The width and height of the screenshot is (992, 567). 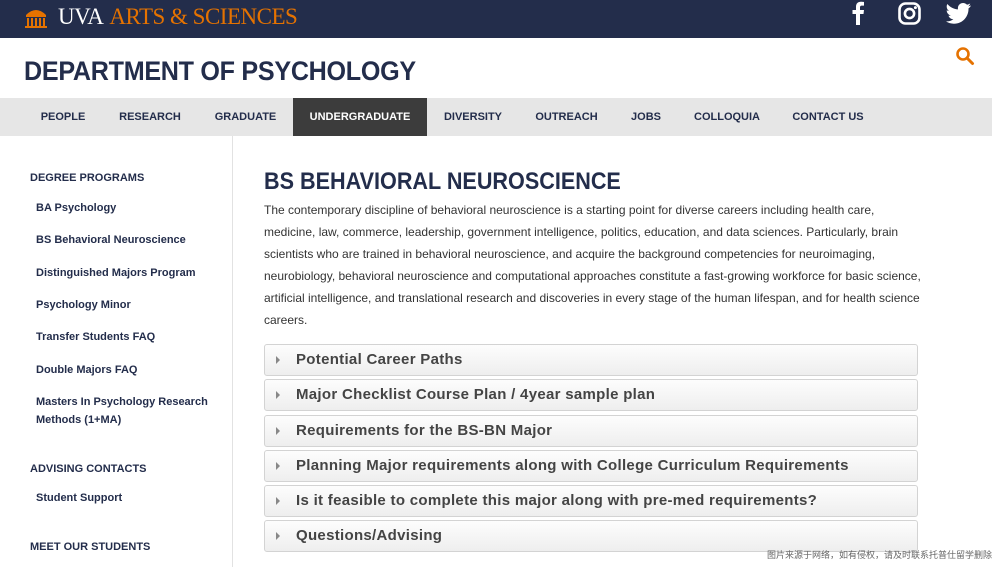 I want to click on watermark-text: 图片来源于网络，如有侵权，请及时联系托普仕留学删除, so click(x=879, y=555).